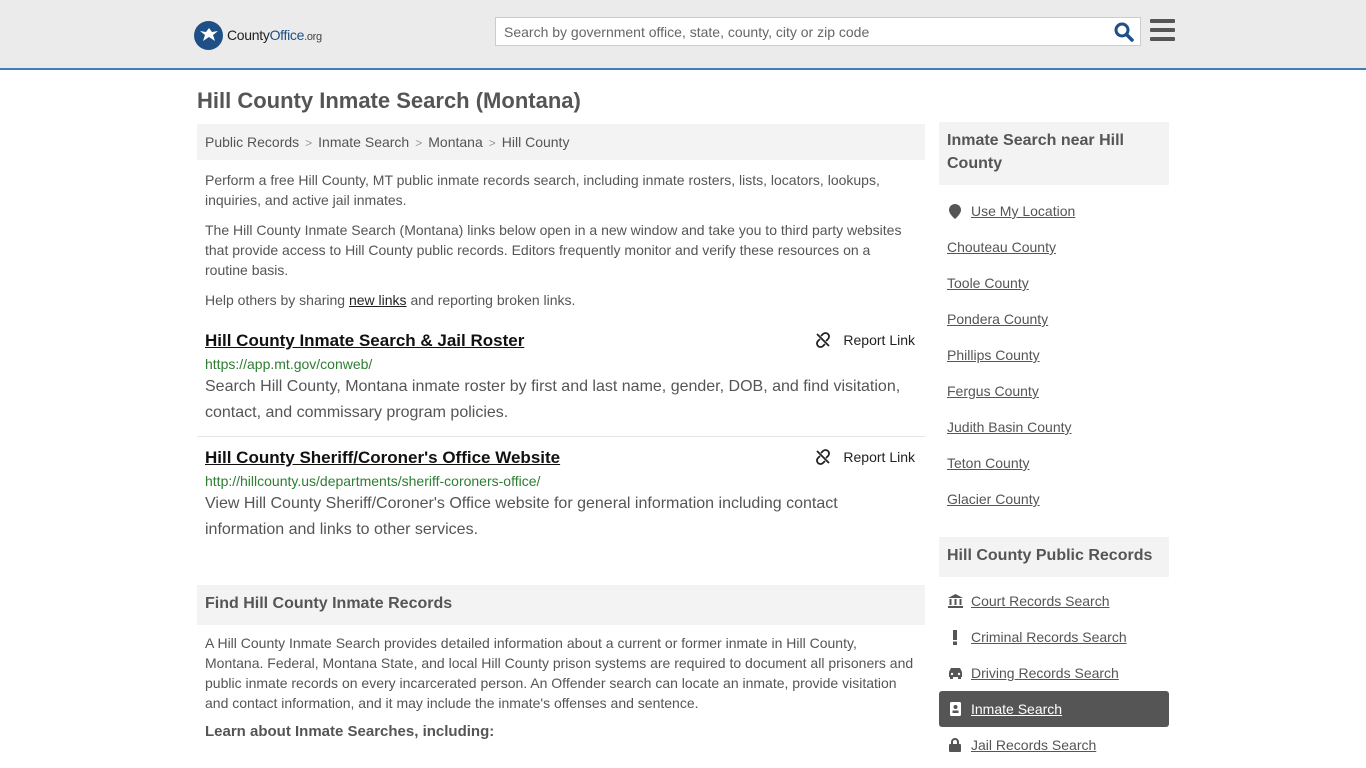 This screenshot has height=768, width=1366. Describe the element at coordinates (988, 283) in the screenshot. I see `nearby-link: Toole County` at that location.